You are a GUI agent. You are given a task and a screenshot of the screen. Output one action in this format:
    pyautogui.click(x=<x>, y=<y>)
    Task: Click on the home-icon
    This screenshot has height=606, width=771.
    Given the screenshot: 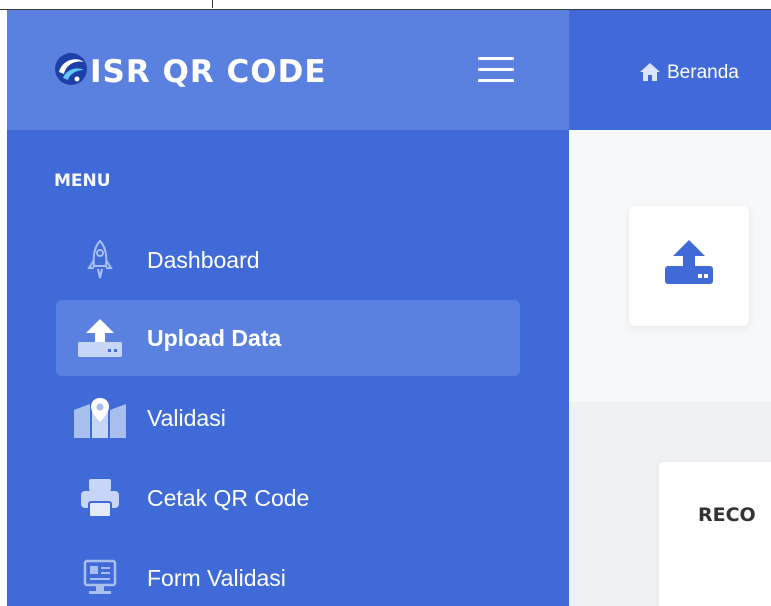 What is the action you would take?
    pyautogui.click(x=650, y=72)
    